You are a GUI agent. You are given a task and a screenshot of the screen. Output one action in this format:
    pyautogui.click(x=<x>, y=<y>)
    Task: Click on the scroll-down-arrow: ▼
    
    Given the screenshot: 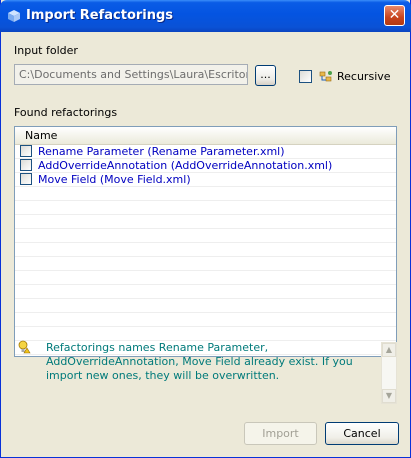 What is the action you would take?
    pyautogui.click(x=389, y=396)
    